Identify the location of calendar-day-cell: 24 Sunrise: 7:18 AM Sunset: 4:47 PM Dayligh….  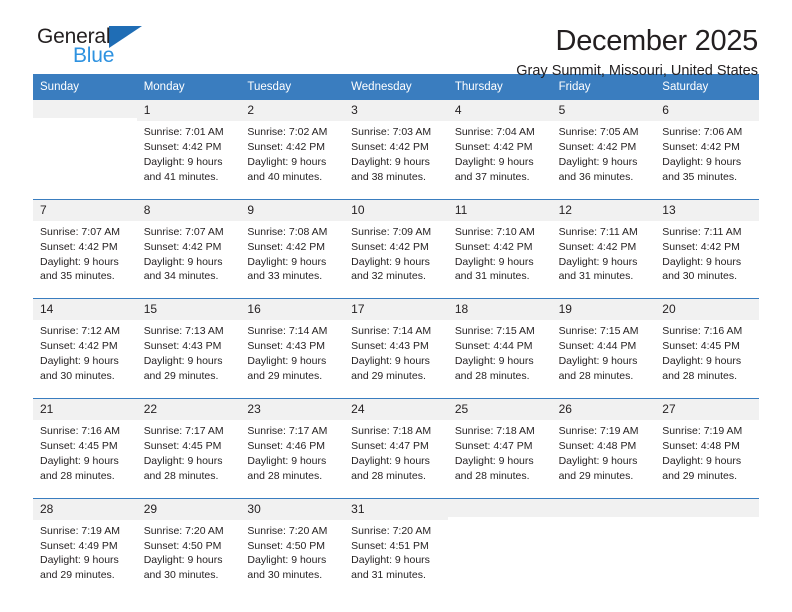
(396, 443).